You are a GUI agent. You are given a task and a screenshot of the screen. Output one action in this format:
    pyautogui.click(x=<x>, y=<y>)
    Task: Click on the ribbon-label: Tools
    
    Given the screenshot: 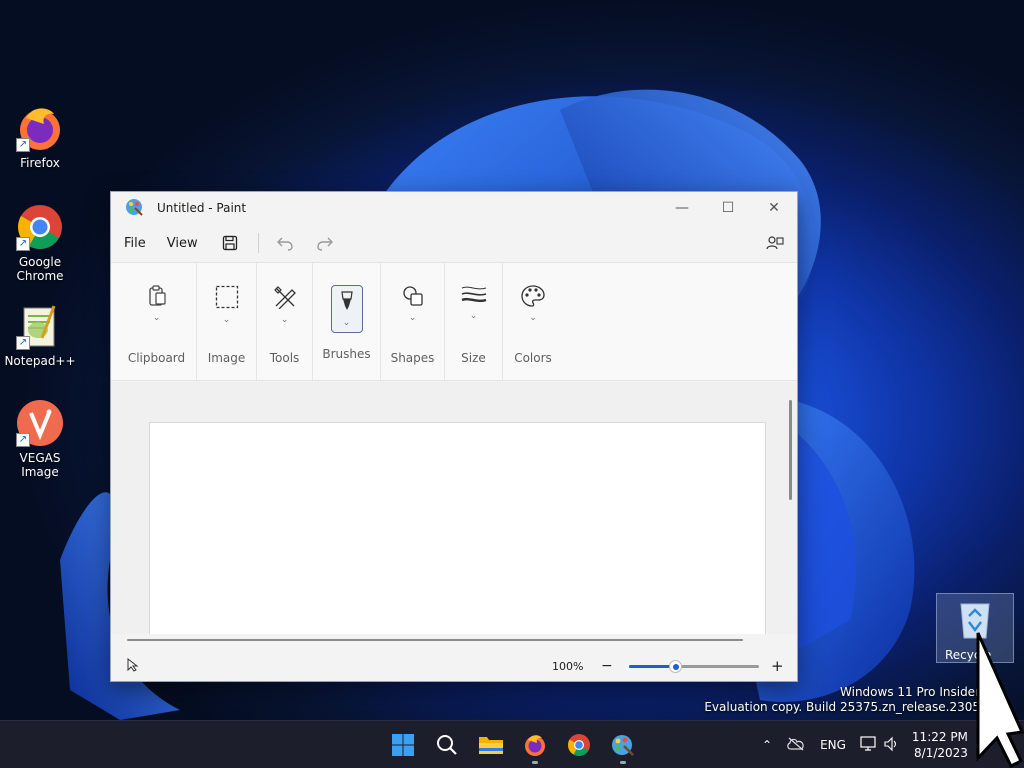 What is the action you would take?
    pyautogui.click(x=284, y=358)
    